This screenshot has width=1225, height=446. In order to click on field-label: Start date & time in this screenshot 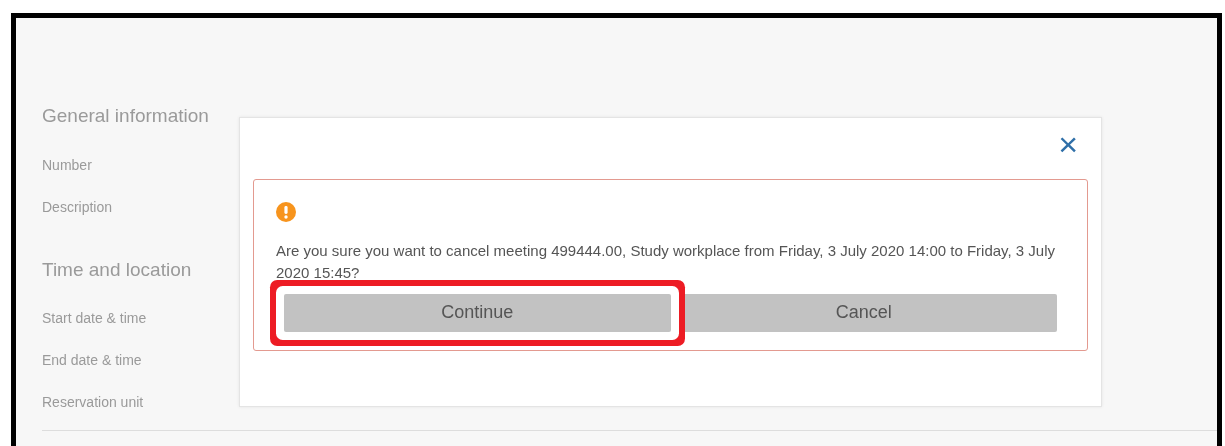, I will do `click(94, 318)`.